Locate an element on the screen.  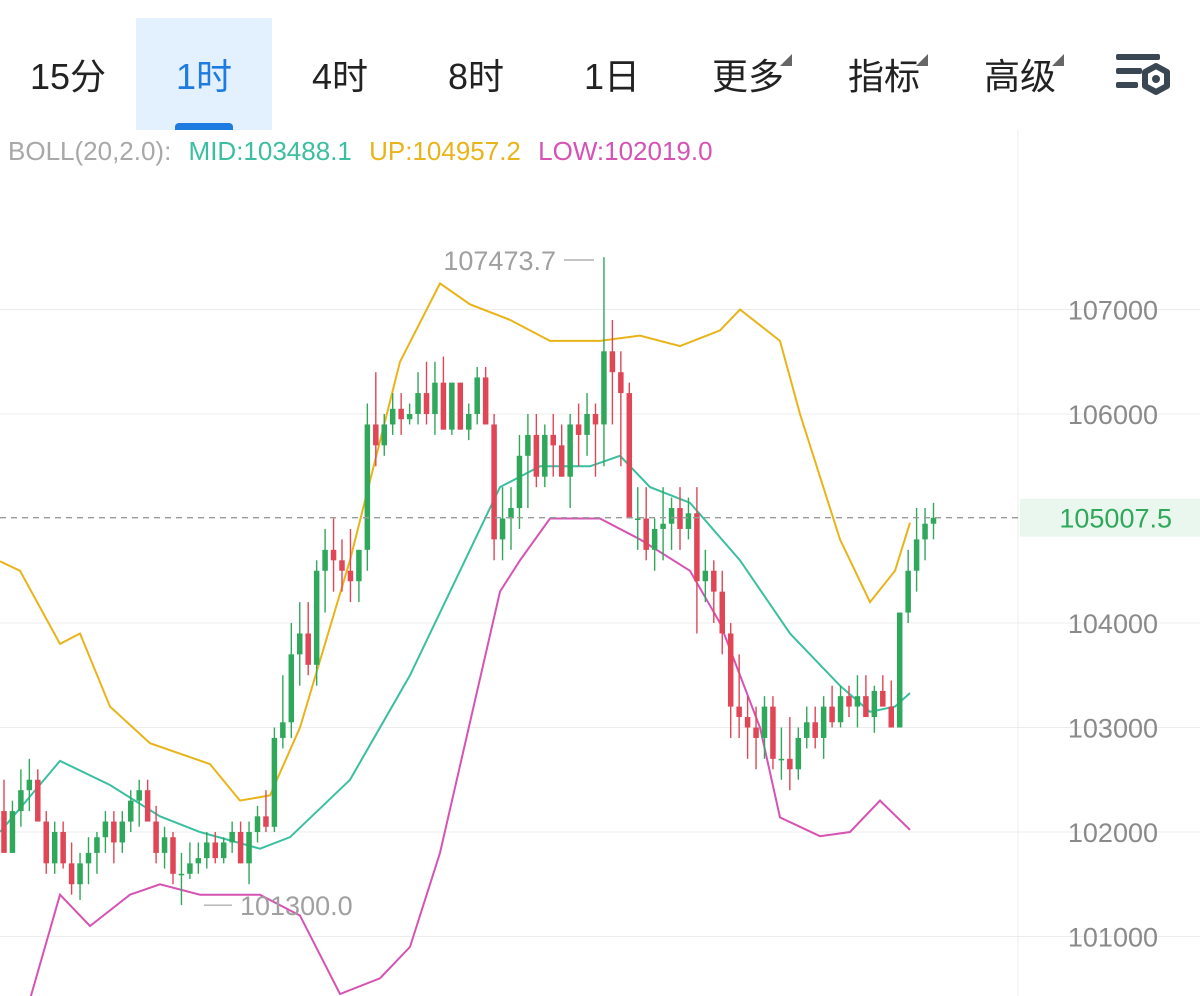
y-tick-label: 102000 is located at coordinates (1113, 833).